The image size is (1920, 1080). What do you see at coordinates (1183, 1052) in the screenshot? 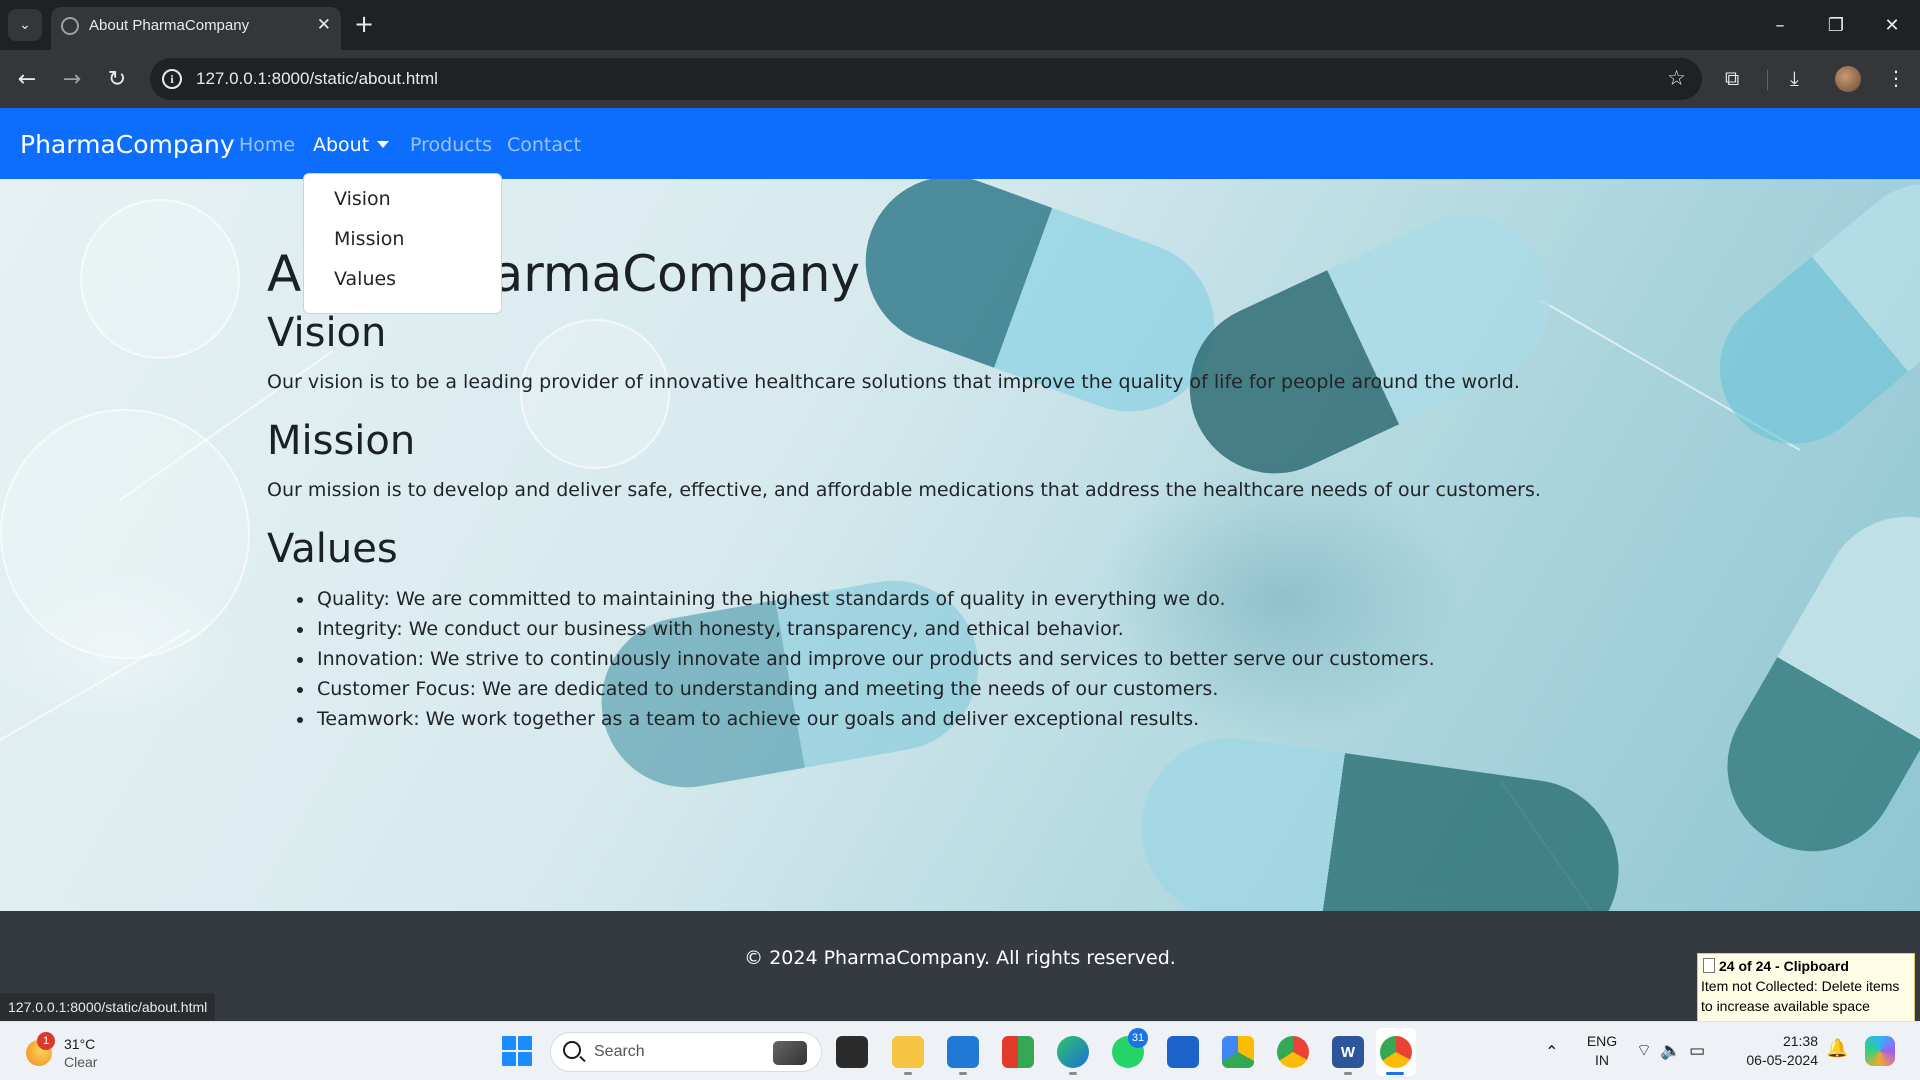
I see `store-icon` at bounding box center [1183, 1052].